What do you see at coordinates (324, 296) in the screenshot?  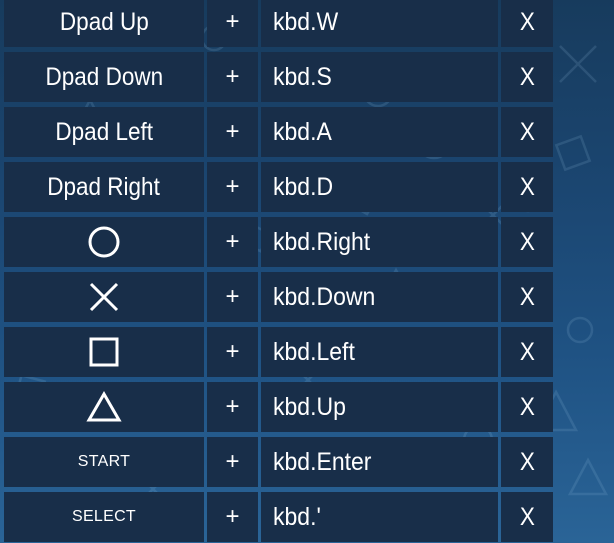 I see `key-label: kbd.Down` at bounding box center [324, 296].